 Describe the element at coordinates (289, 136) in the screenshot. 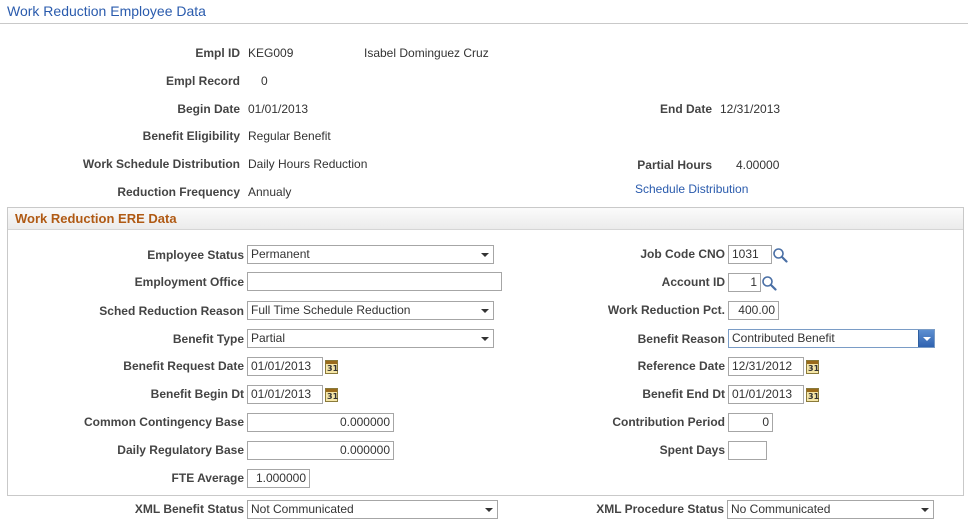

I see `benefit-eligibility-value: Regular Benefit` at that location.